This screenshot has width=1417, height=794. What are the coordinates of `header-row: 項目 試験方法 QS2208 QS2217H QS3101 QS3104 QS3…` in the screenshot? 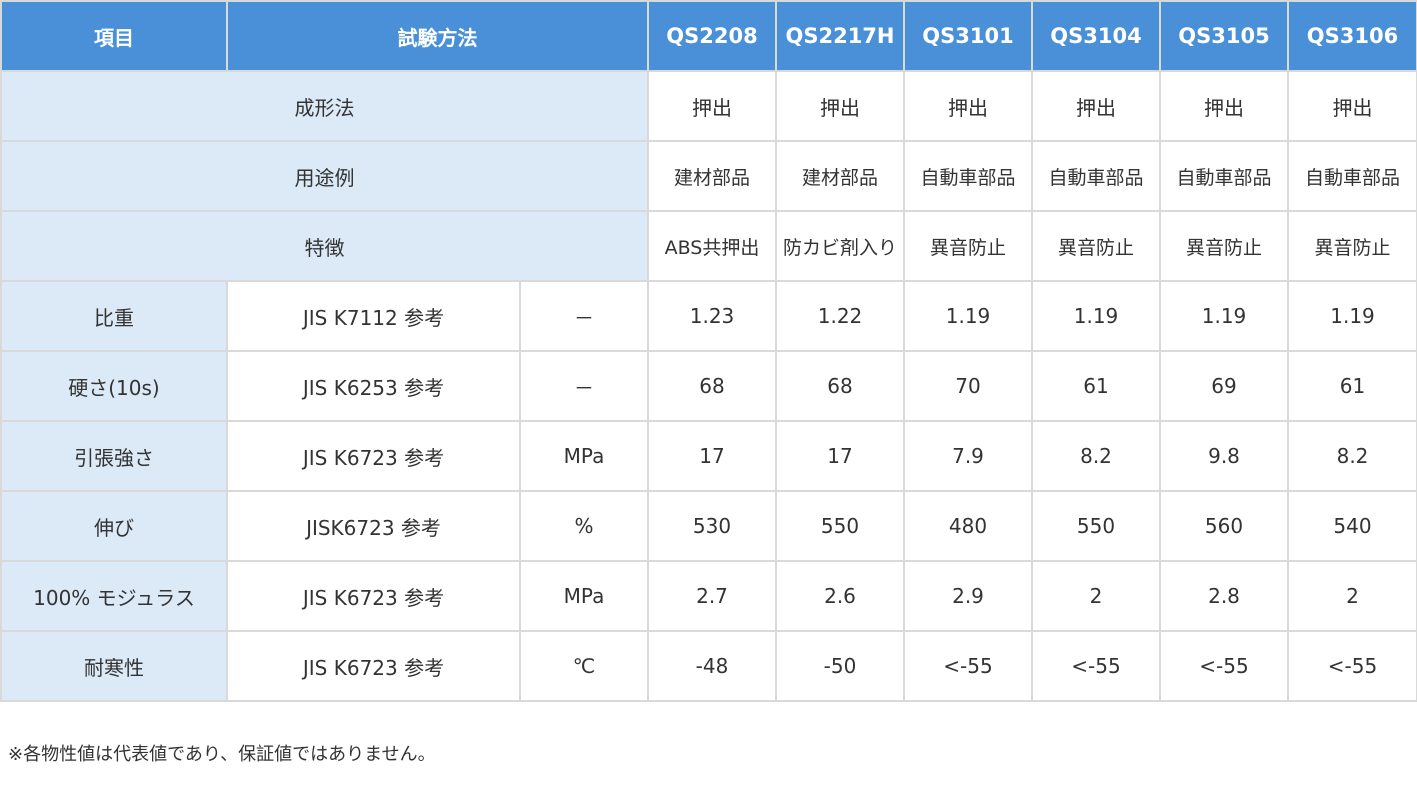 It's located at (708, 36).